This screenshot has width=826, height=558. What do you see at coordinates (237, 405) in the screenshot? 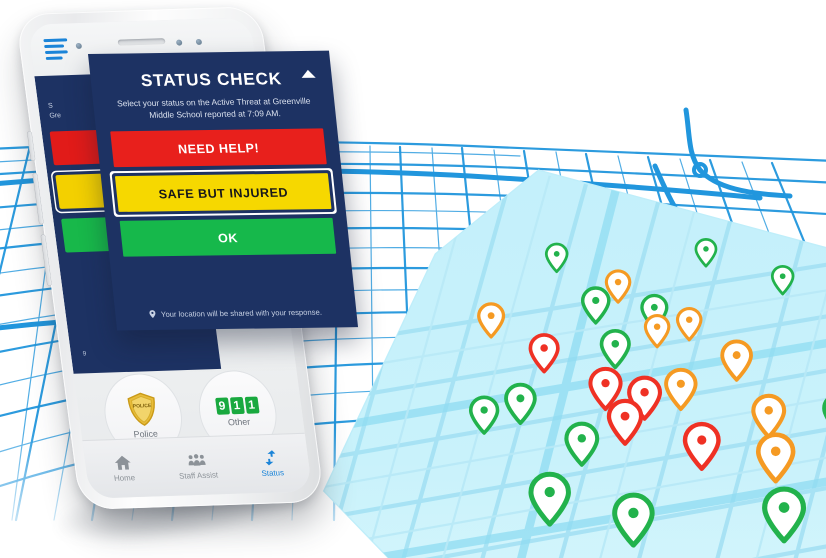
I see `911-icon: 911` at bounding box center [237, 405].